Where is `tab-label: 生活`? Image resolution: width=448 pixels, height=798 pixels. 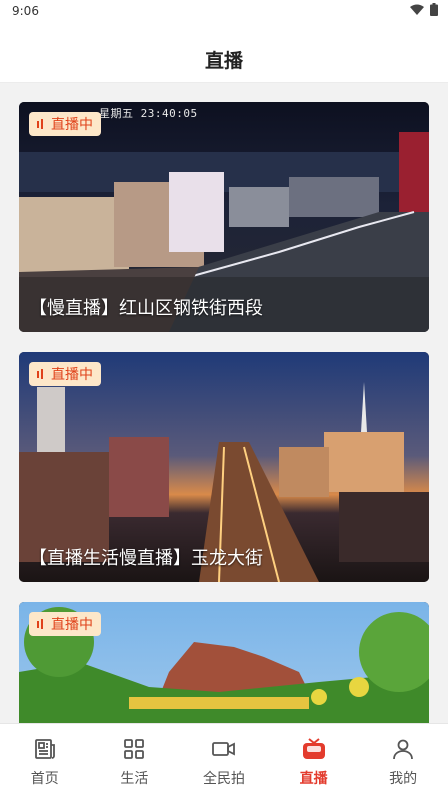
tab-label: 生活 is located at coordinates (134, 779).